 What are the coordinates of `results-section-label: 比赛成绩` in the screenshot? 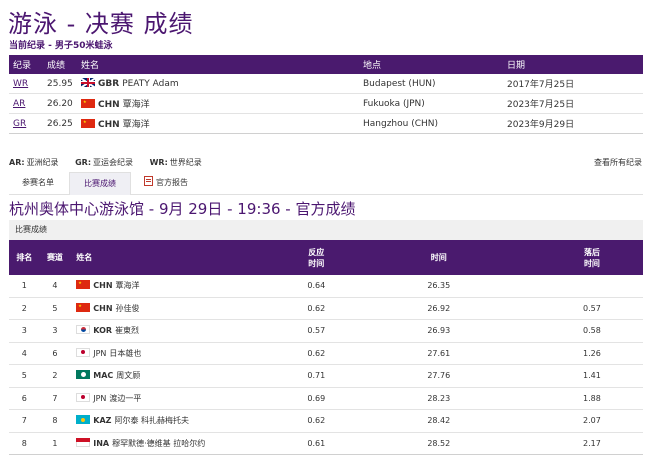 It's located at (326, 230).